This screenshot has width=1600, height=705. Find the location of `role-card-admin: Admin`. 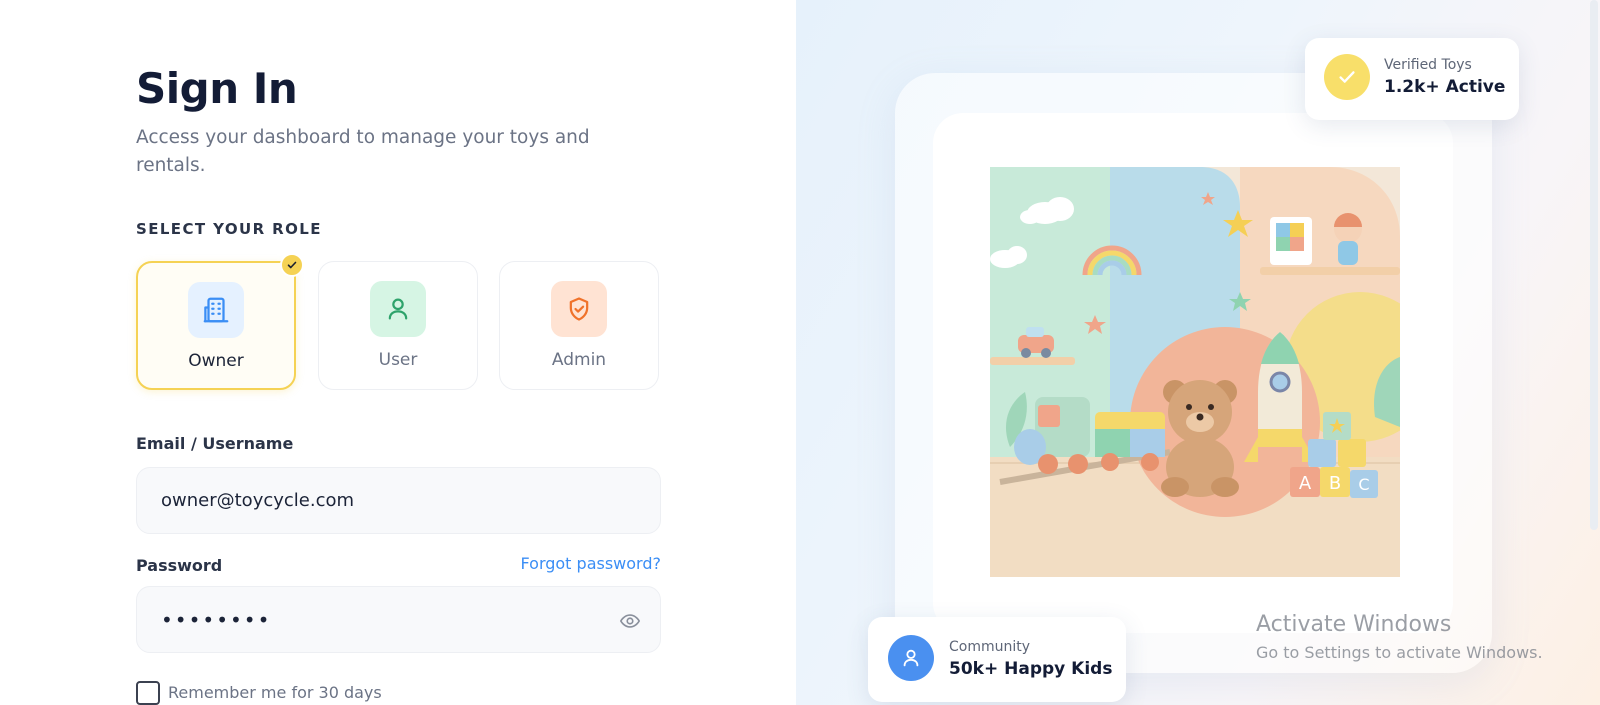

role-card-admin: Admin is located at coordinates (579, 325).